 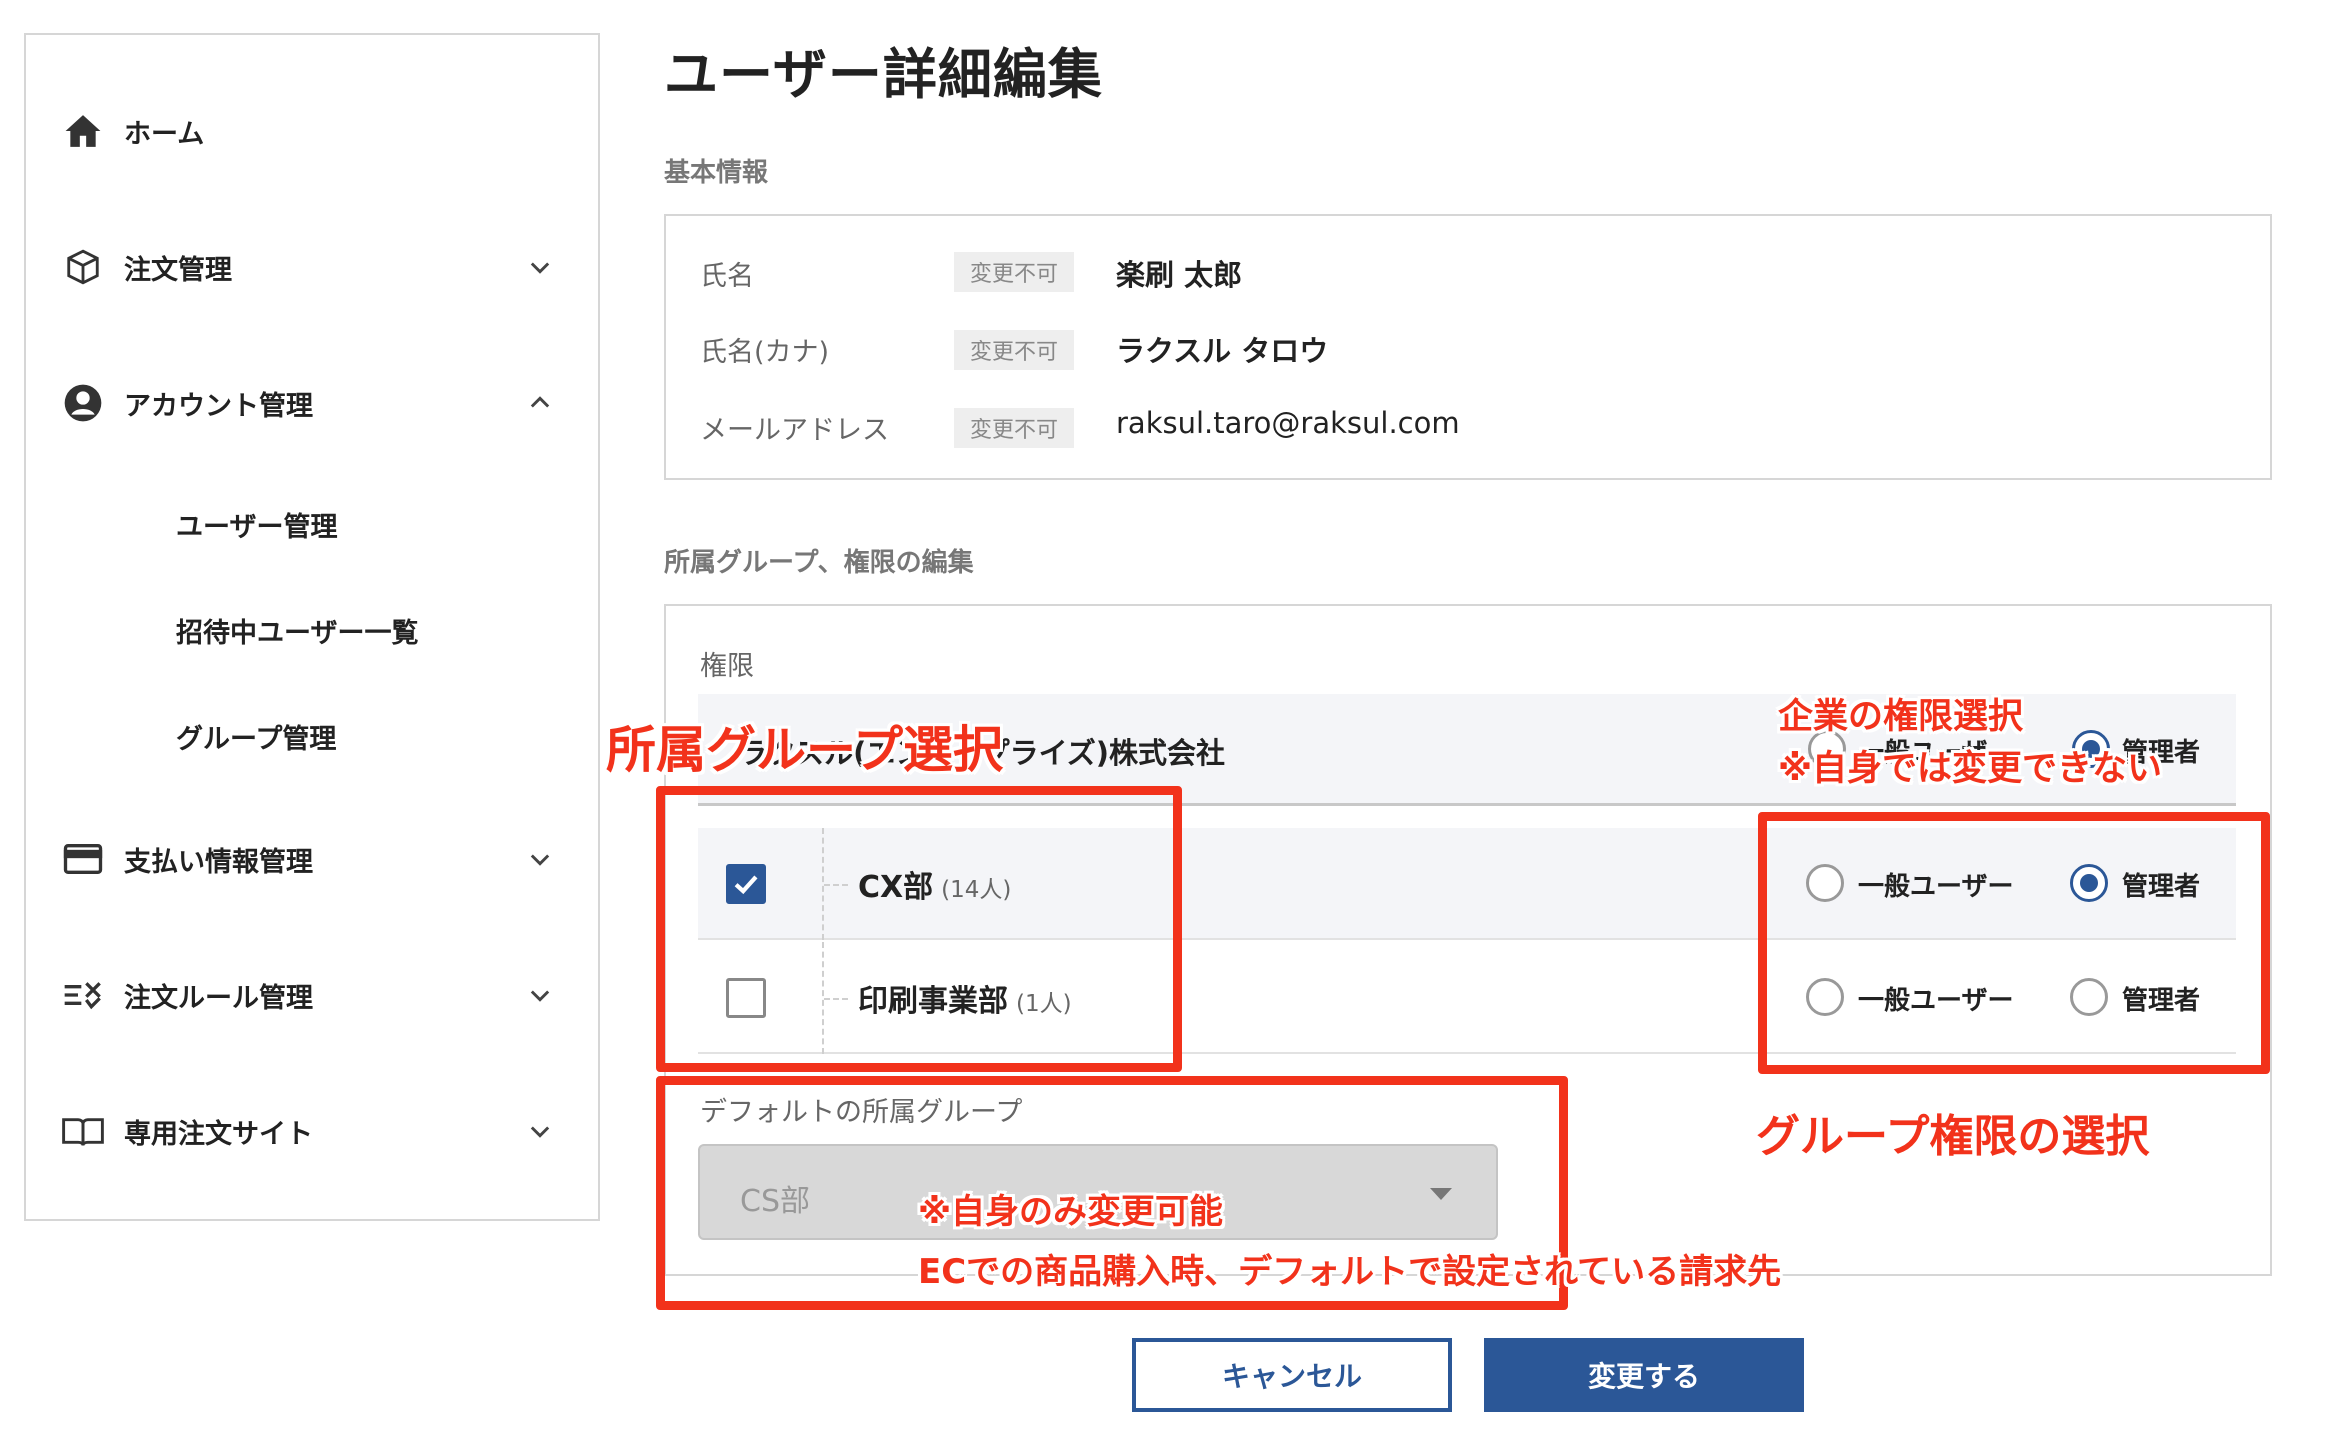 I want to click on nav-account-label: アカウント管理, so click(x=218, y=406).